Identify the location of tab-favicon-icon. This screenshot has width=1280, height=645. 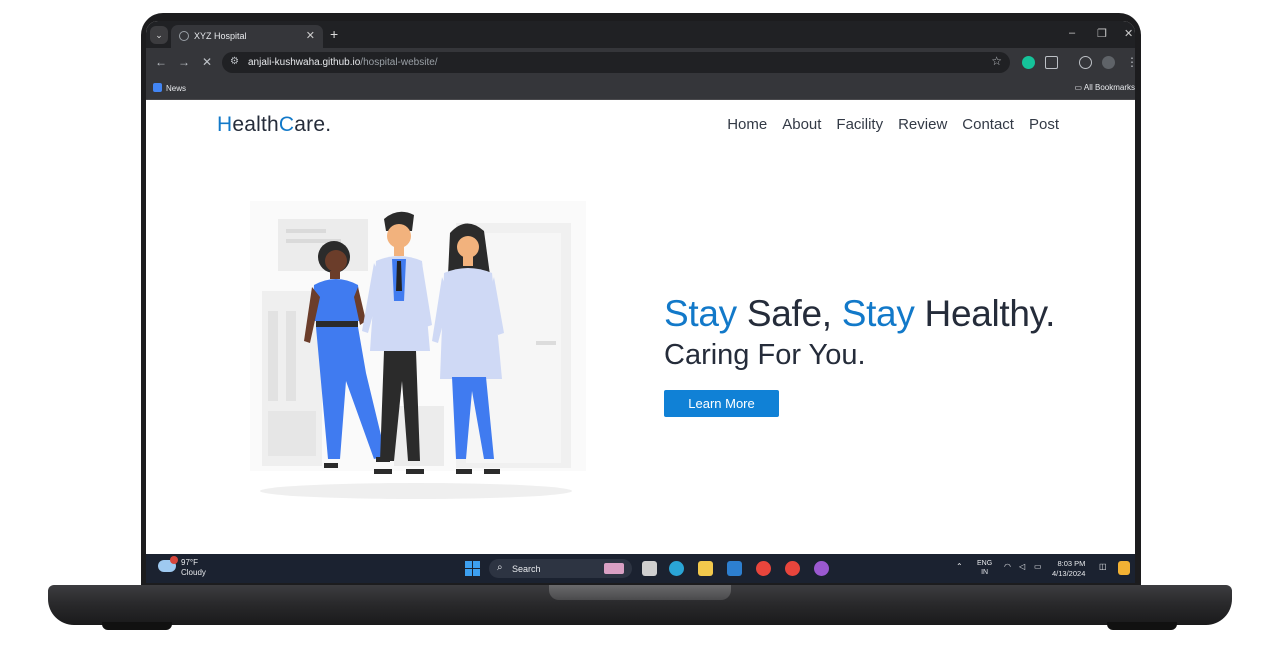
(184, 36).